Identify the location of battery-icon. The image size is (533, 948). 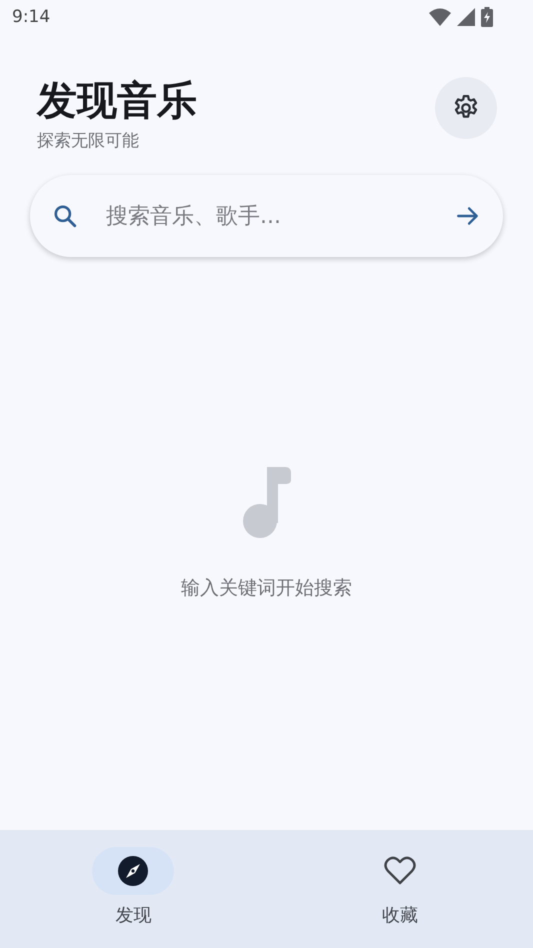
(487, 17).